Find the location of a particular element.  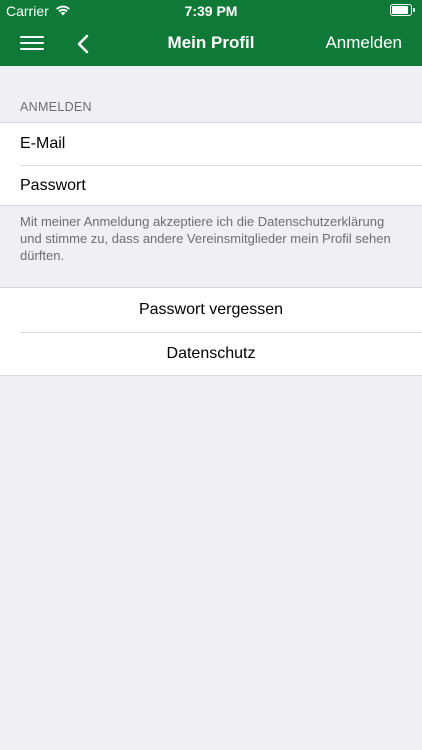

forgot-password-button: Passwort vergessen is located at coordinates (211, 310).